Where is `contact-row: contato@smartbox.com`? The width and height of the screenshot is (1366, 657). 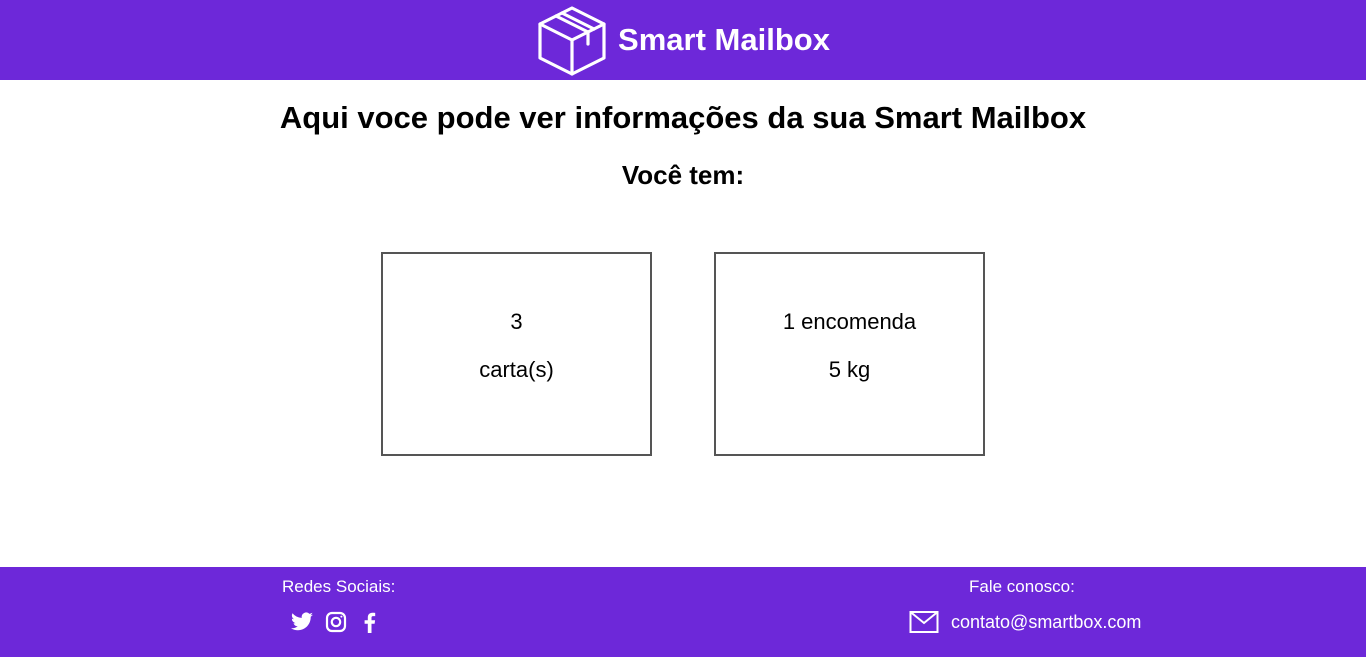
contact-row: contato@smartbox.com is located at coordinates (1025, 622).